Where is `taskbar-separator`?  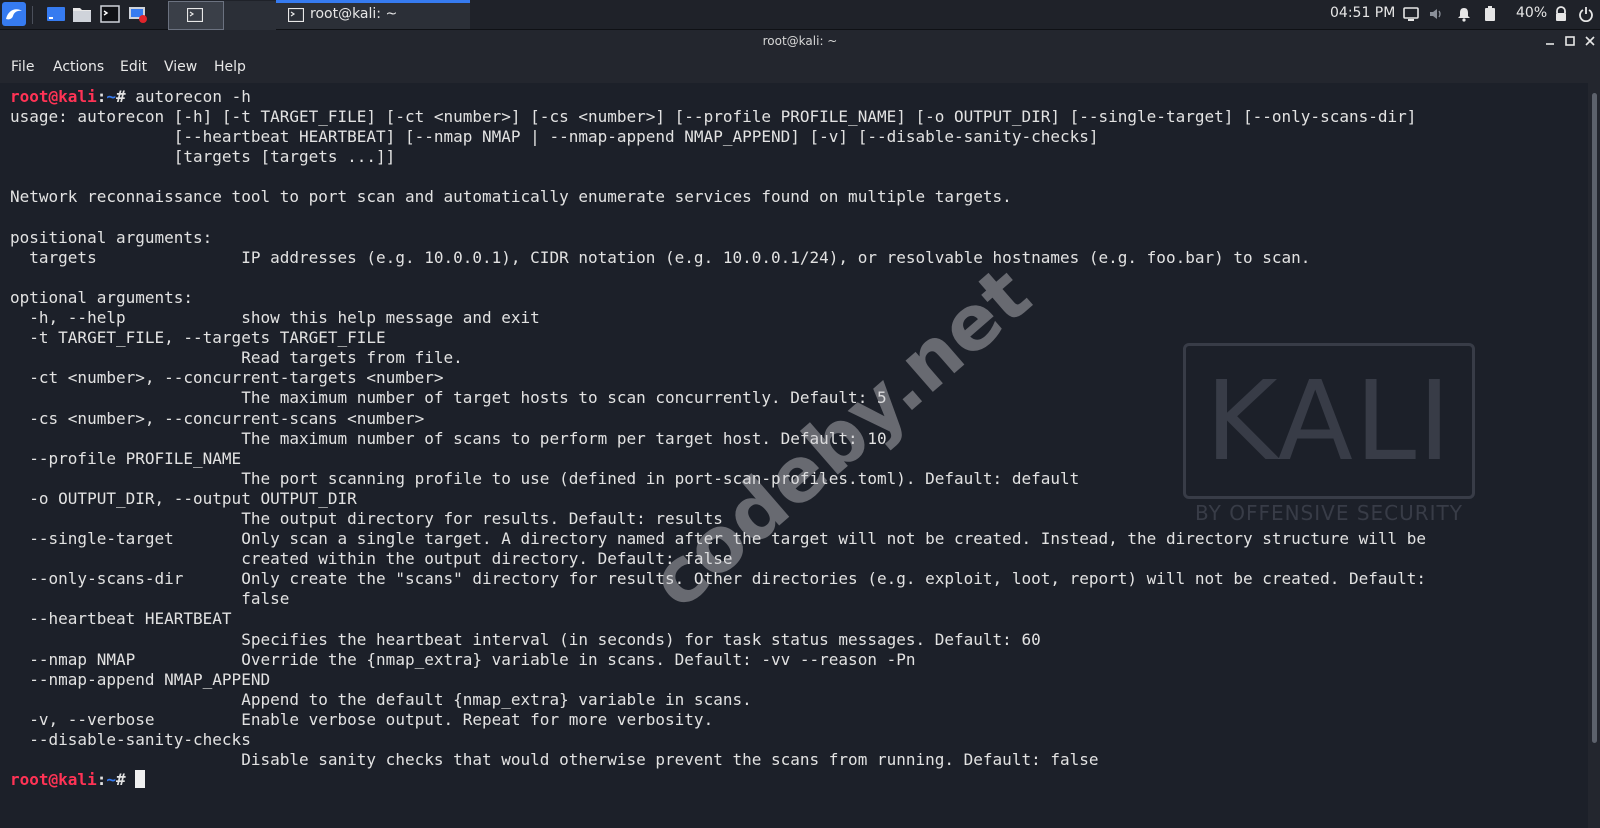 taskbar-separator is located at coordinates (32, 15).